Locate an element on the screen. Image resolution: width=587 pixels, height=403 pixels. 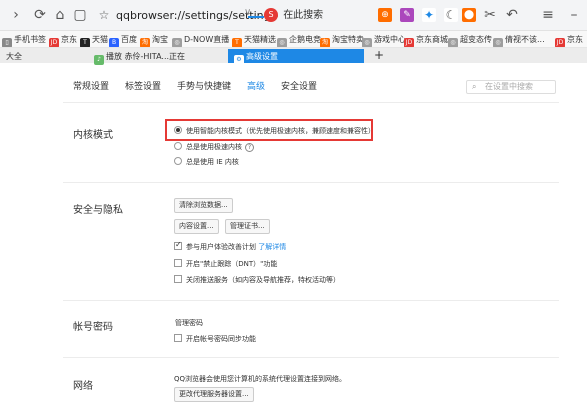
push-checkbox-row: 关闭推送服务（如内容及导航推荐，特权活动等） is located at coordinates (257, 280).